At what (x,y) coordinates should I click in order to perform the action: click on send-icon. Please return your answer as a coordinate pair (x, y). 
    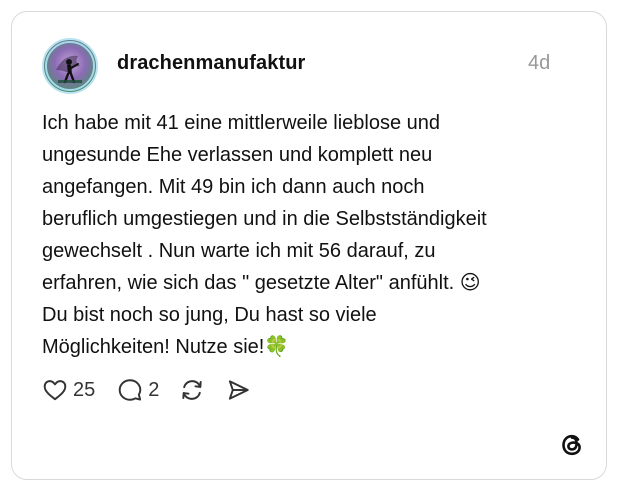
    Looking at the image, I should click on (239, 390).